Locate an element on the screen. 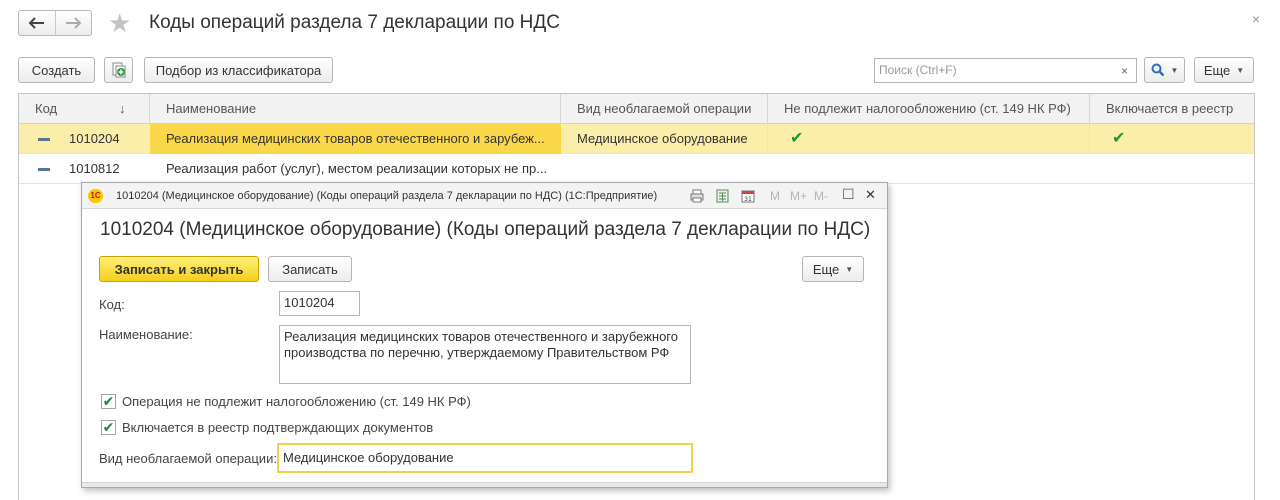 The width and height of the screenshot is (1280, 500). cell-kind is located at coordinates (664, 169).